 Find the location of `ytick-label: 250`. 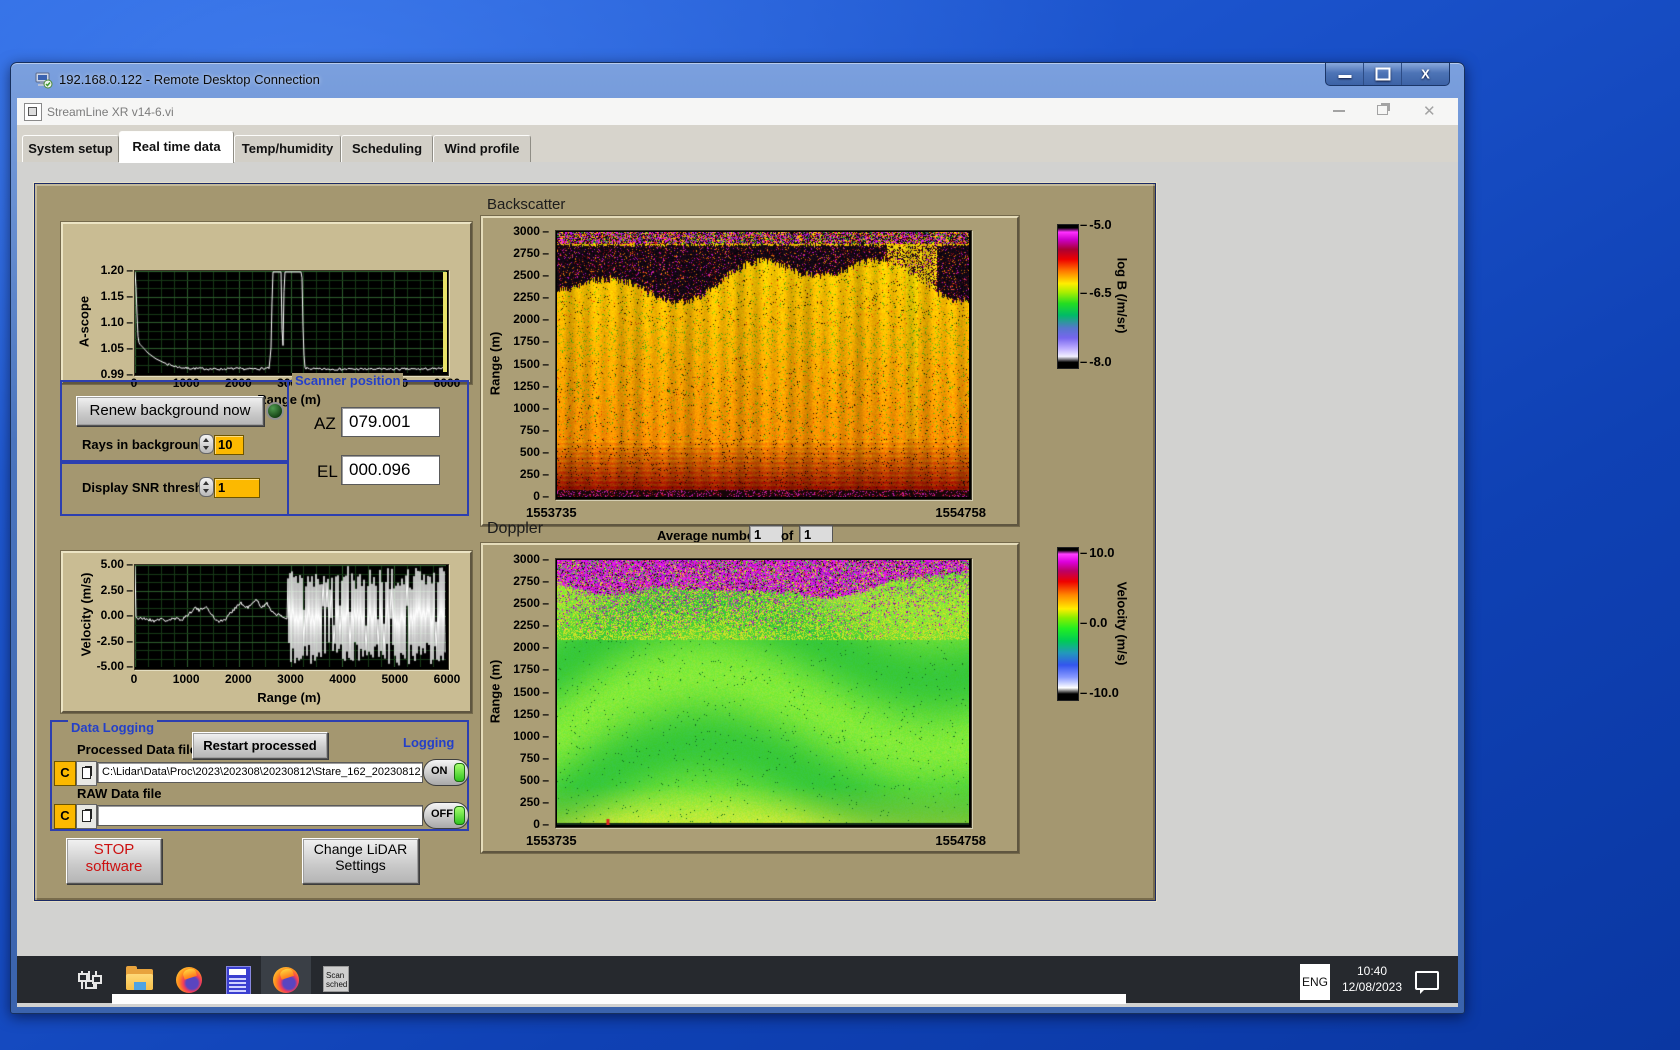

ytick-label: 250 is located at coordinates (534, 474).